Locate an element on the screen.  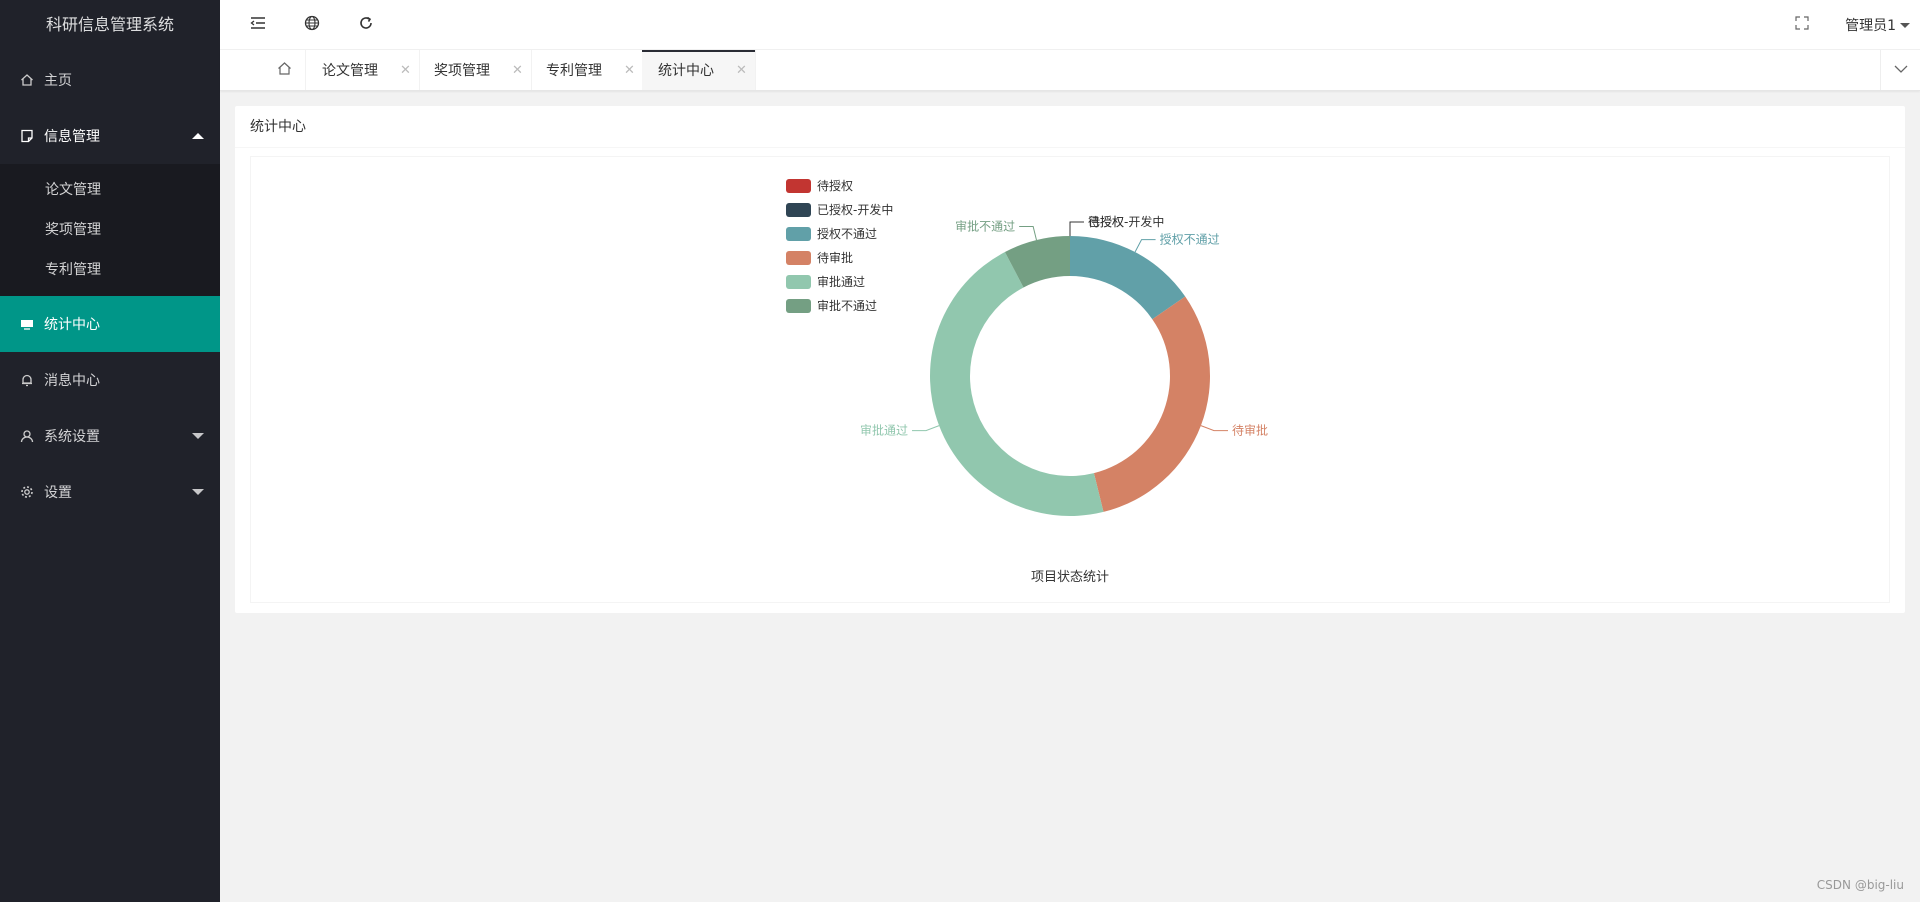
sidebar-subitem-patents: 专利管理 is located at coordinates (110, 270).